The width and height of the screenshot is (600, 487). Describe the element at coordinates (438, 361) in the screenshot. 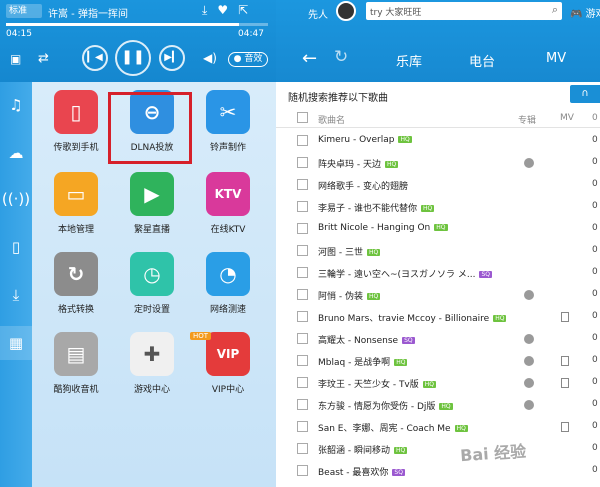

I see `table-row: Mblaq - 是战争啊 HQ 0` at that location.